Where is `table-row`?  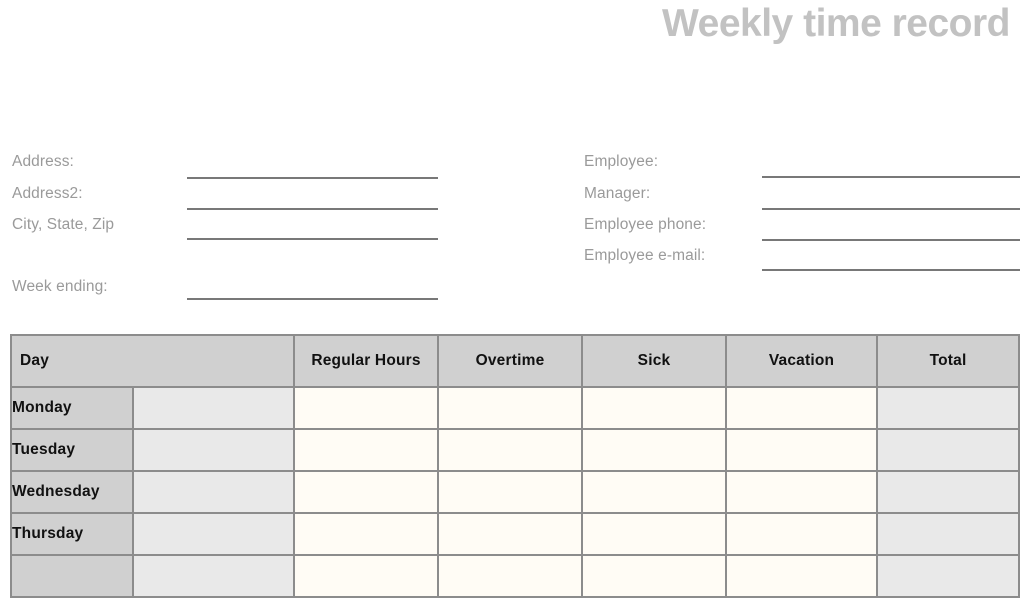 table-row is located at coordinates (515, 576).